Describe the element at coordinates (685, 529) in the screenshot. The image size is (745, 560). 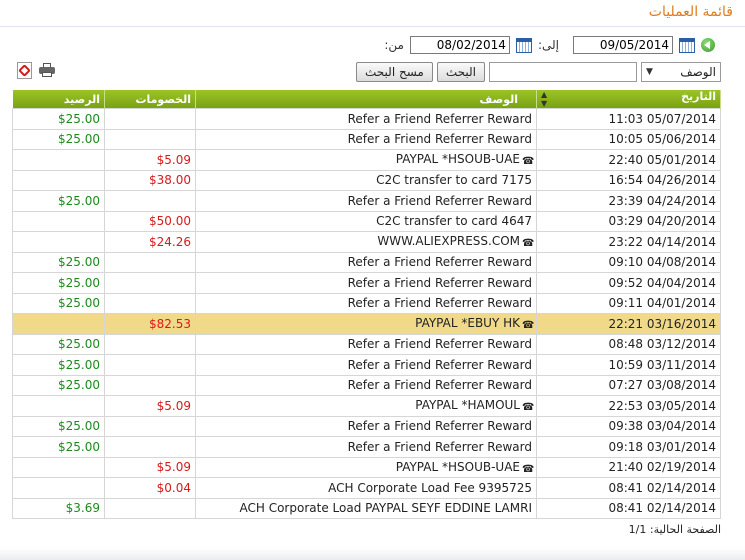
I see `pager-label: الصفحة الحالية:` at that location.